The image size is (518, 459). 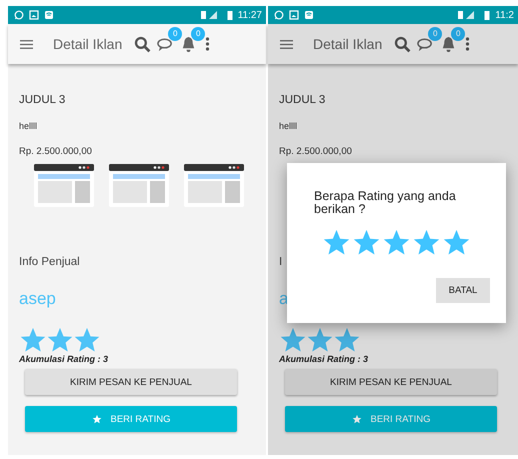 I want to click on cancel-button: BATAL, so click(x=463, y=291).